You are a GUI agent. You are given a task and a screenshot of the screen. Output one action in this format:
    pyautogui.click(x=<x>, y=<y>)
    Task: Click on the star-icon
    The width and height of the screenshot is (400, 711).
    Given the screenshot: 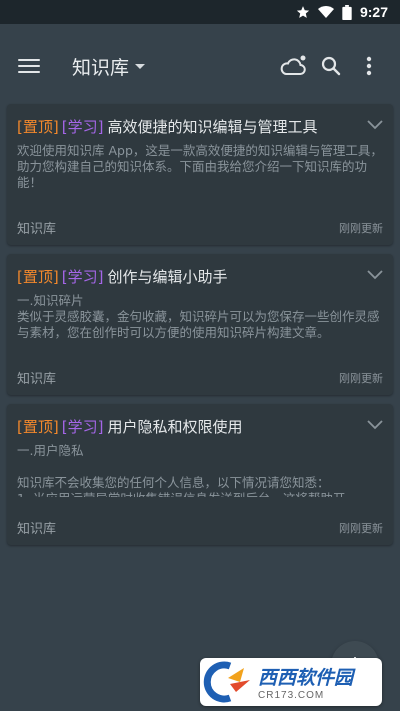 What is the action you would take?
    pyautogui.click(x=303, y=12)
    